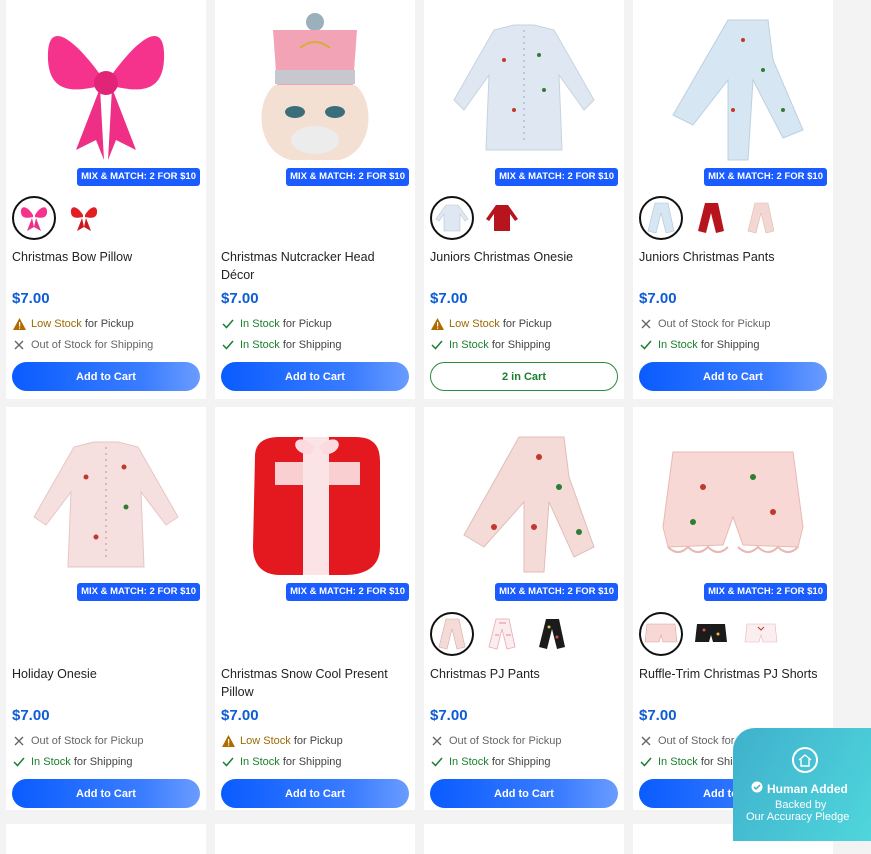  I want to click on product-title: Christmas Nutcracker Head Décor, so click(311, 266).